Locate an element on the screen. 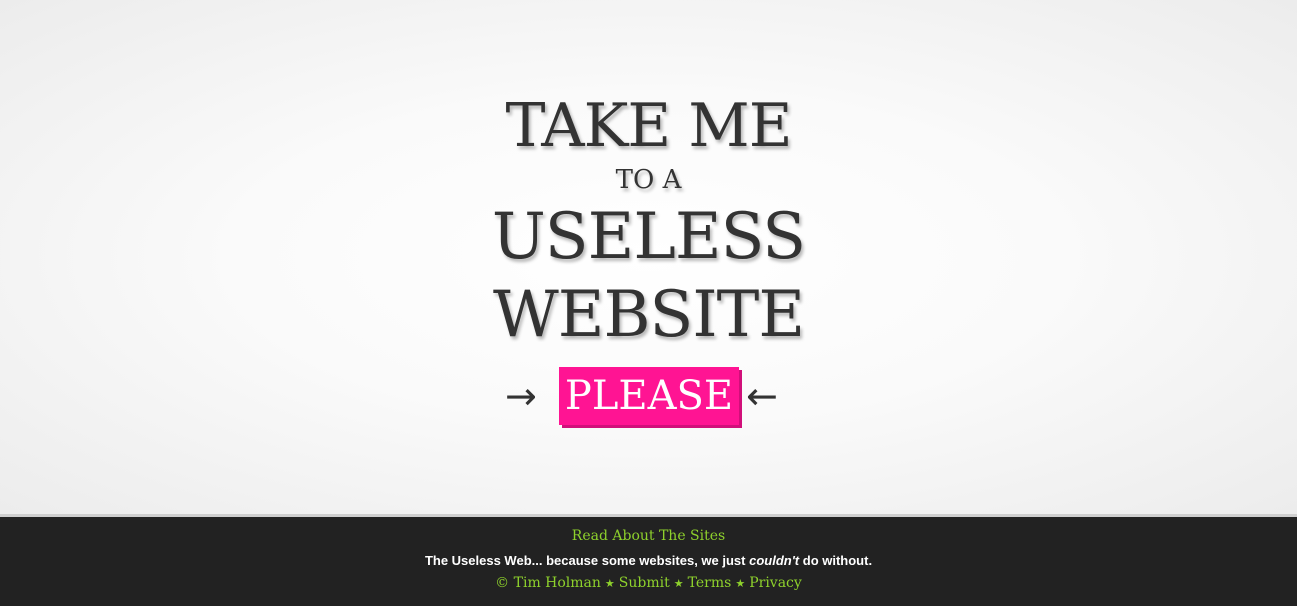 Image resolution: width=1297 pixels, height=606 pixels. read-about-link: Read About The Sites is located at coordinates (648, 536).